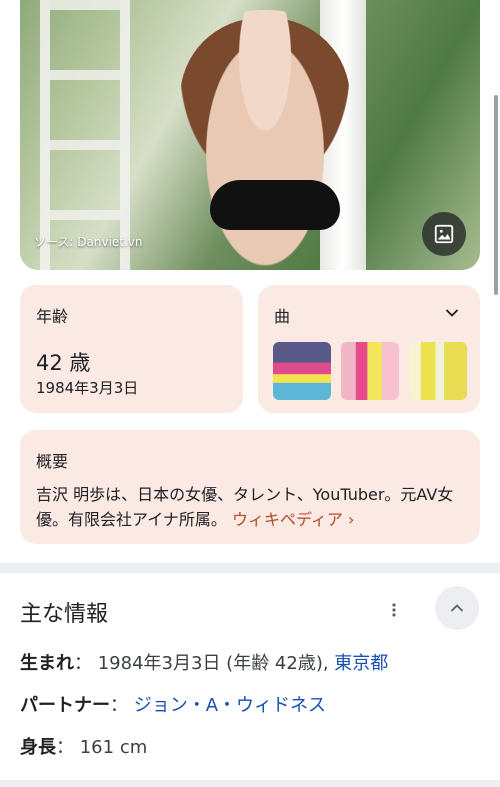 The width and height of the screenshot is (500, 787). Describe the element at coordinates (250, 783) in the screenshot. I see `bottom-divider` at that location.